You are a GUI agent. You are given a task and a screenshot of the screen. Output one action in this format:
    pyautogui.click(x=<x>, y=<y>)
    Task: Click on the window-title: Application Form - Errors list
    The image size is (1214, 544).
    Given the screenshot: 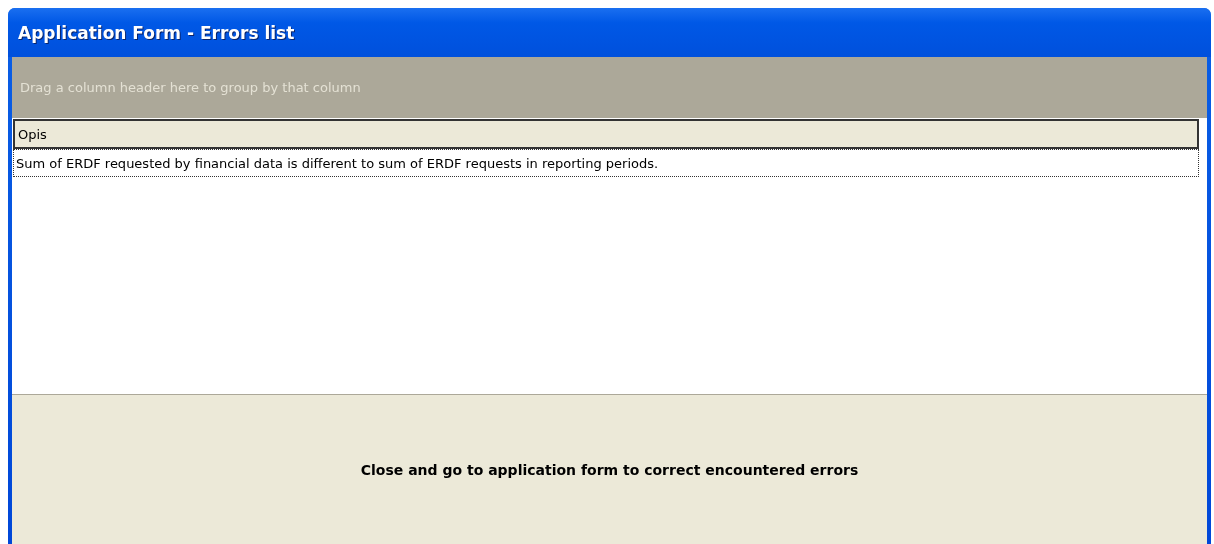 What is the action you would take?
    pyautogui.click(x=156, y=32)
    